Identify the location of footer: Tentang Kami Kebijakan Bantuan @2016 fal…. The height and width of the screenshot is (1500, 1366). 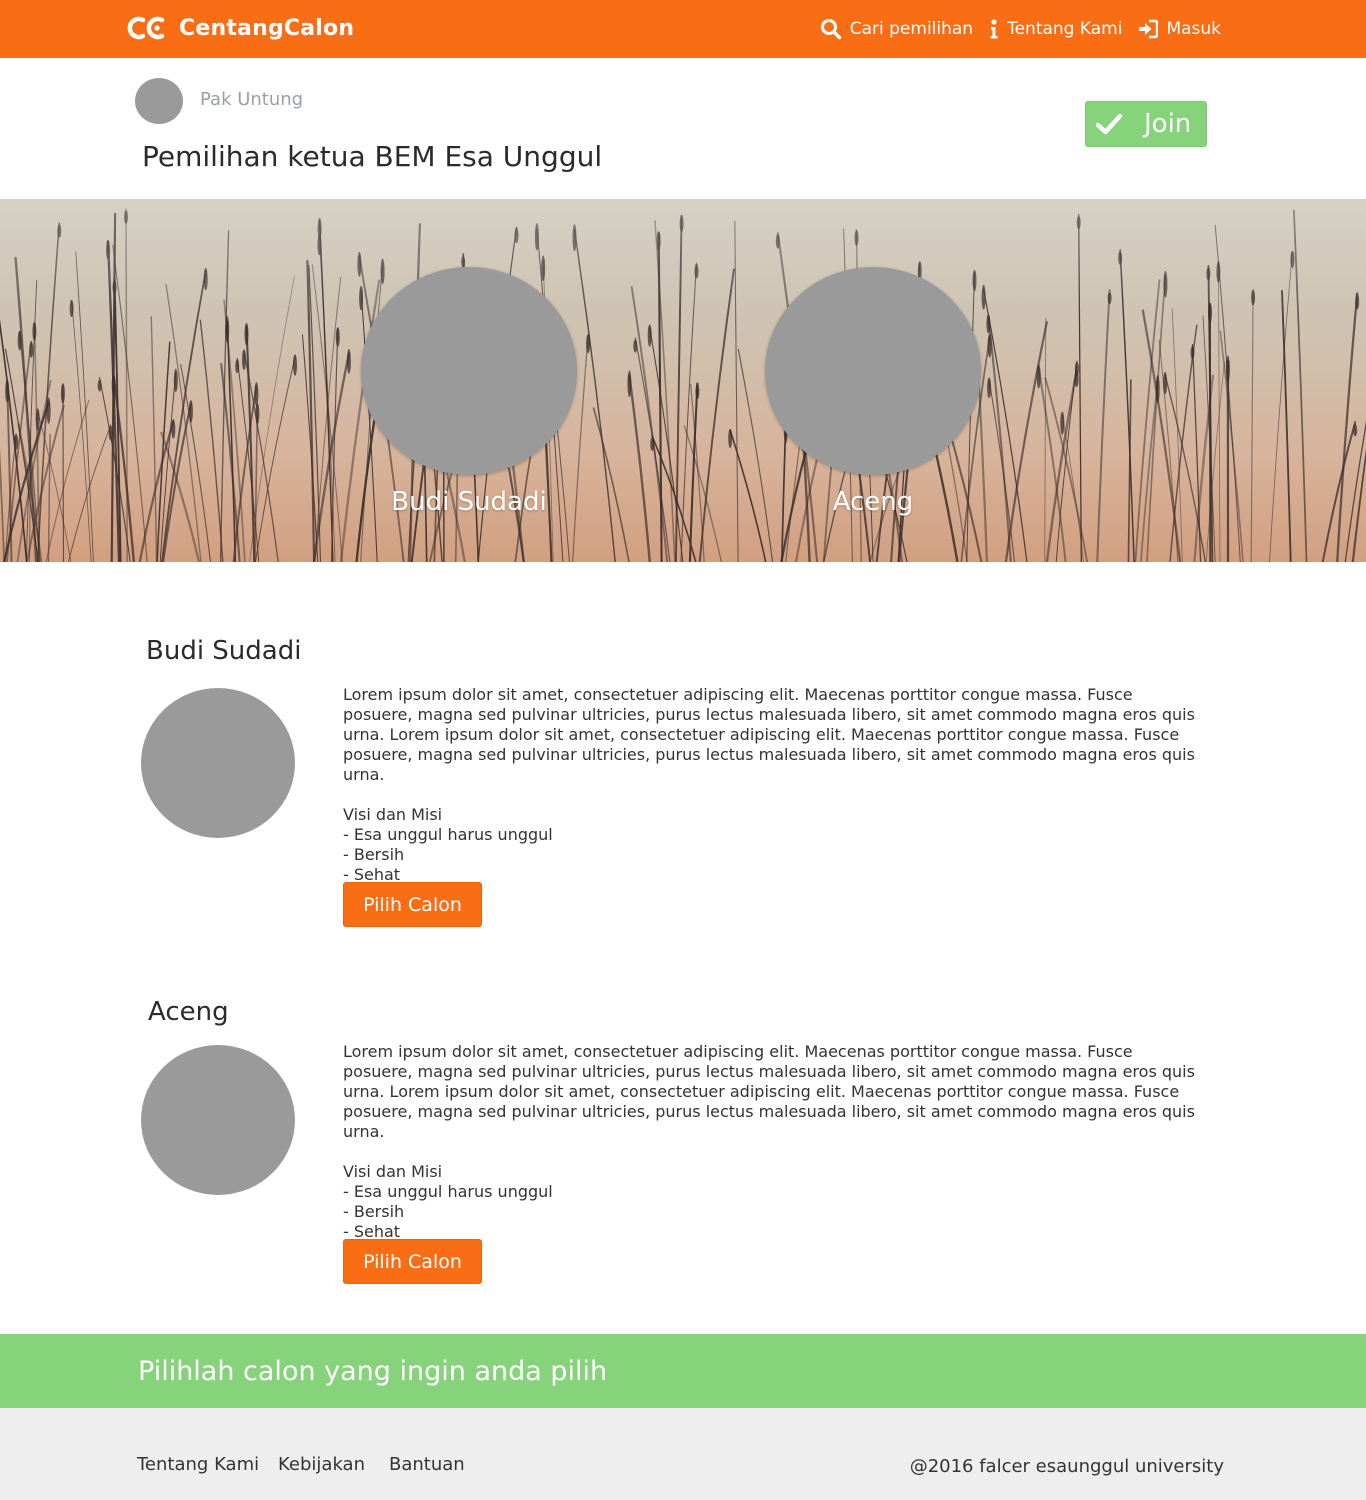
(683, 1454).